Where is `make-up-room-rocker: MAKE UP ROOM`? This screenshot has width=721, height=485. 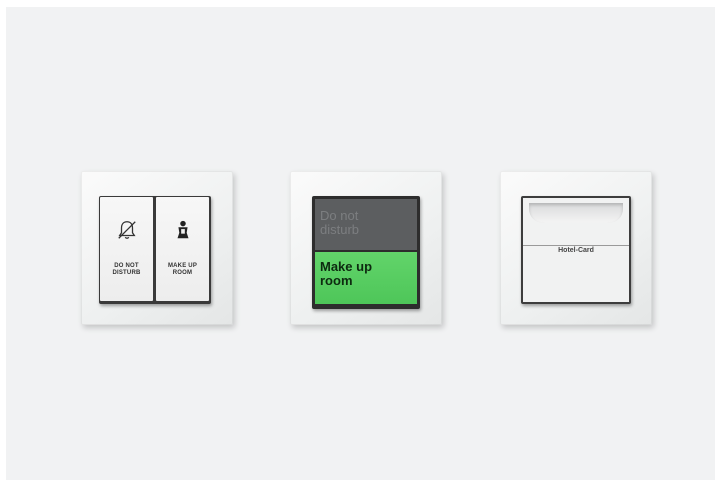
make-up-room-rocker: MAKE UP ROOM is located at coordinates (182, 249).